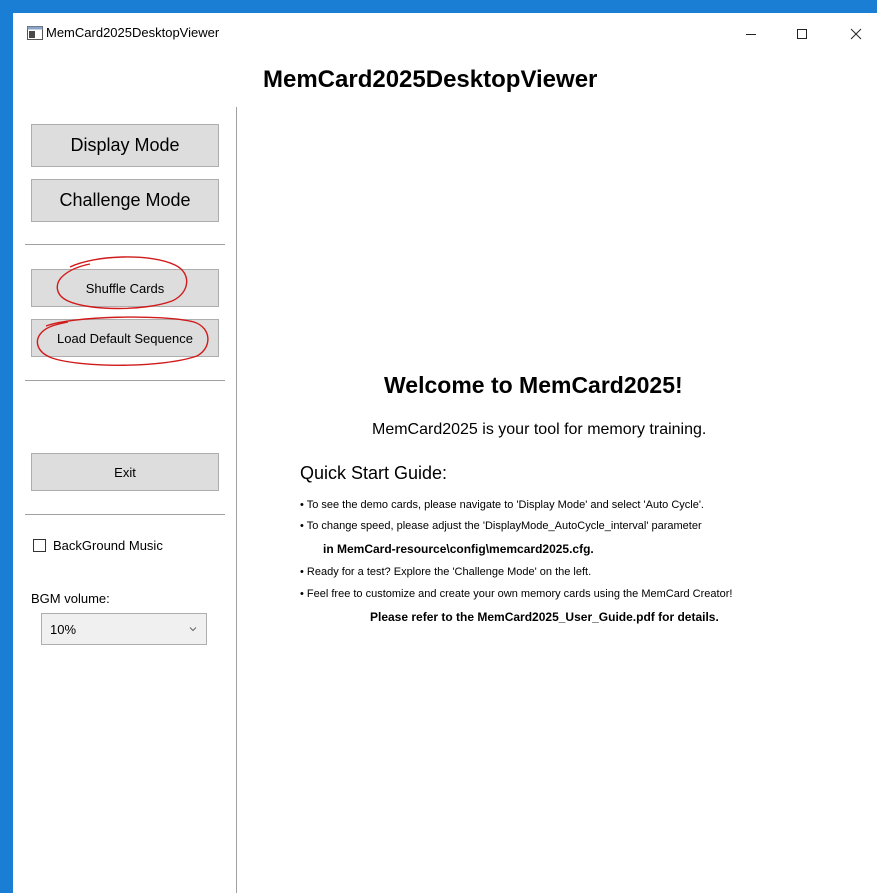  What do you see at coordinates (6, 446) in the screenshot?
I see `window-frame-left` at bounding box center [6, 446].